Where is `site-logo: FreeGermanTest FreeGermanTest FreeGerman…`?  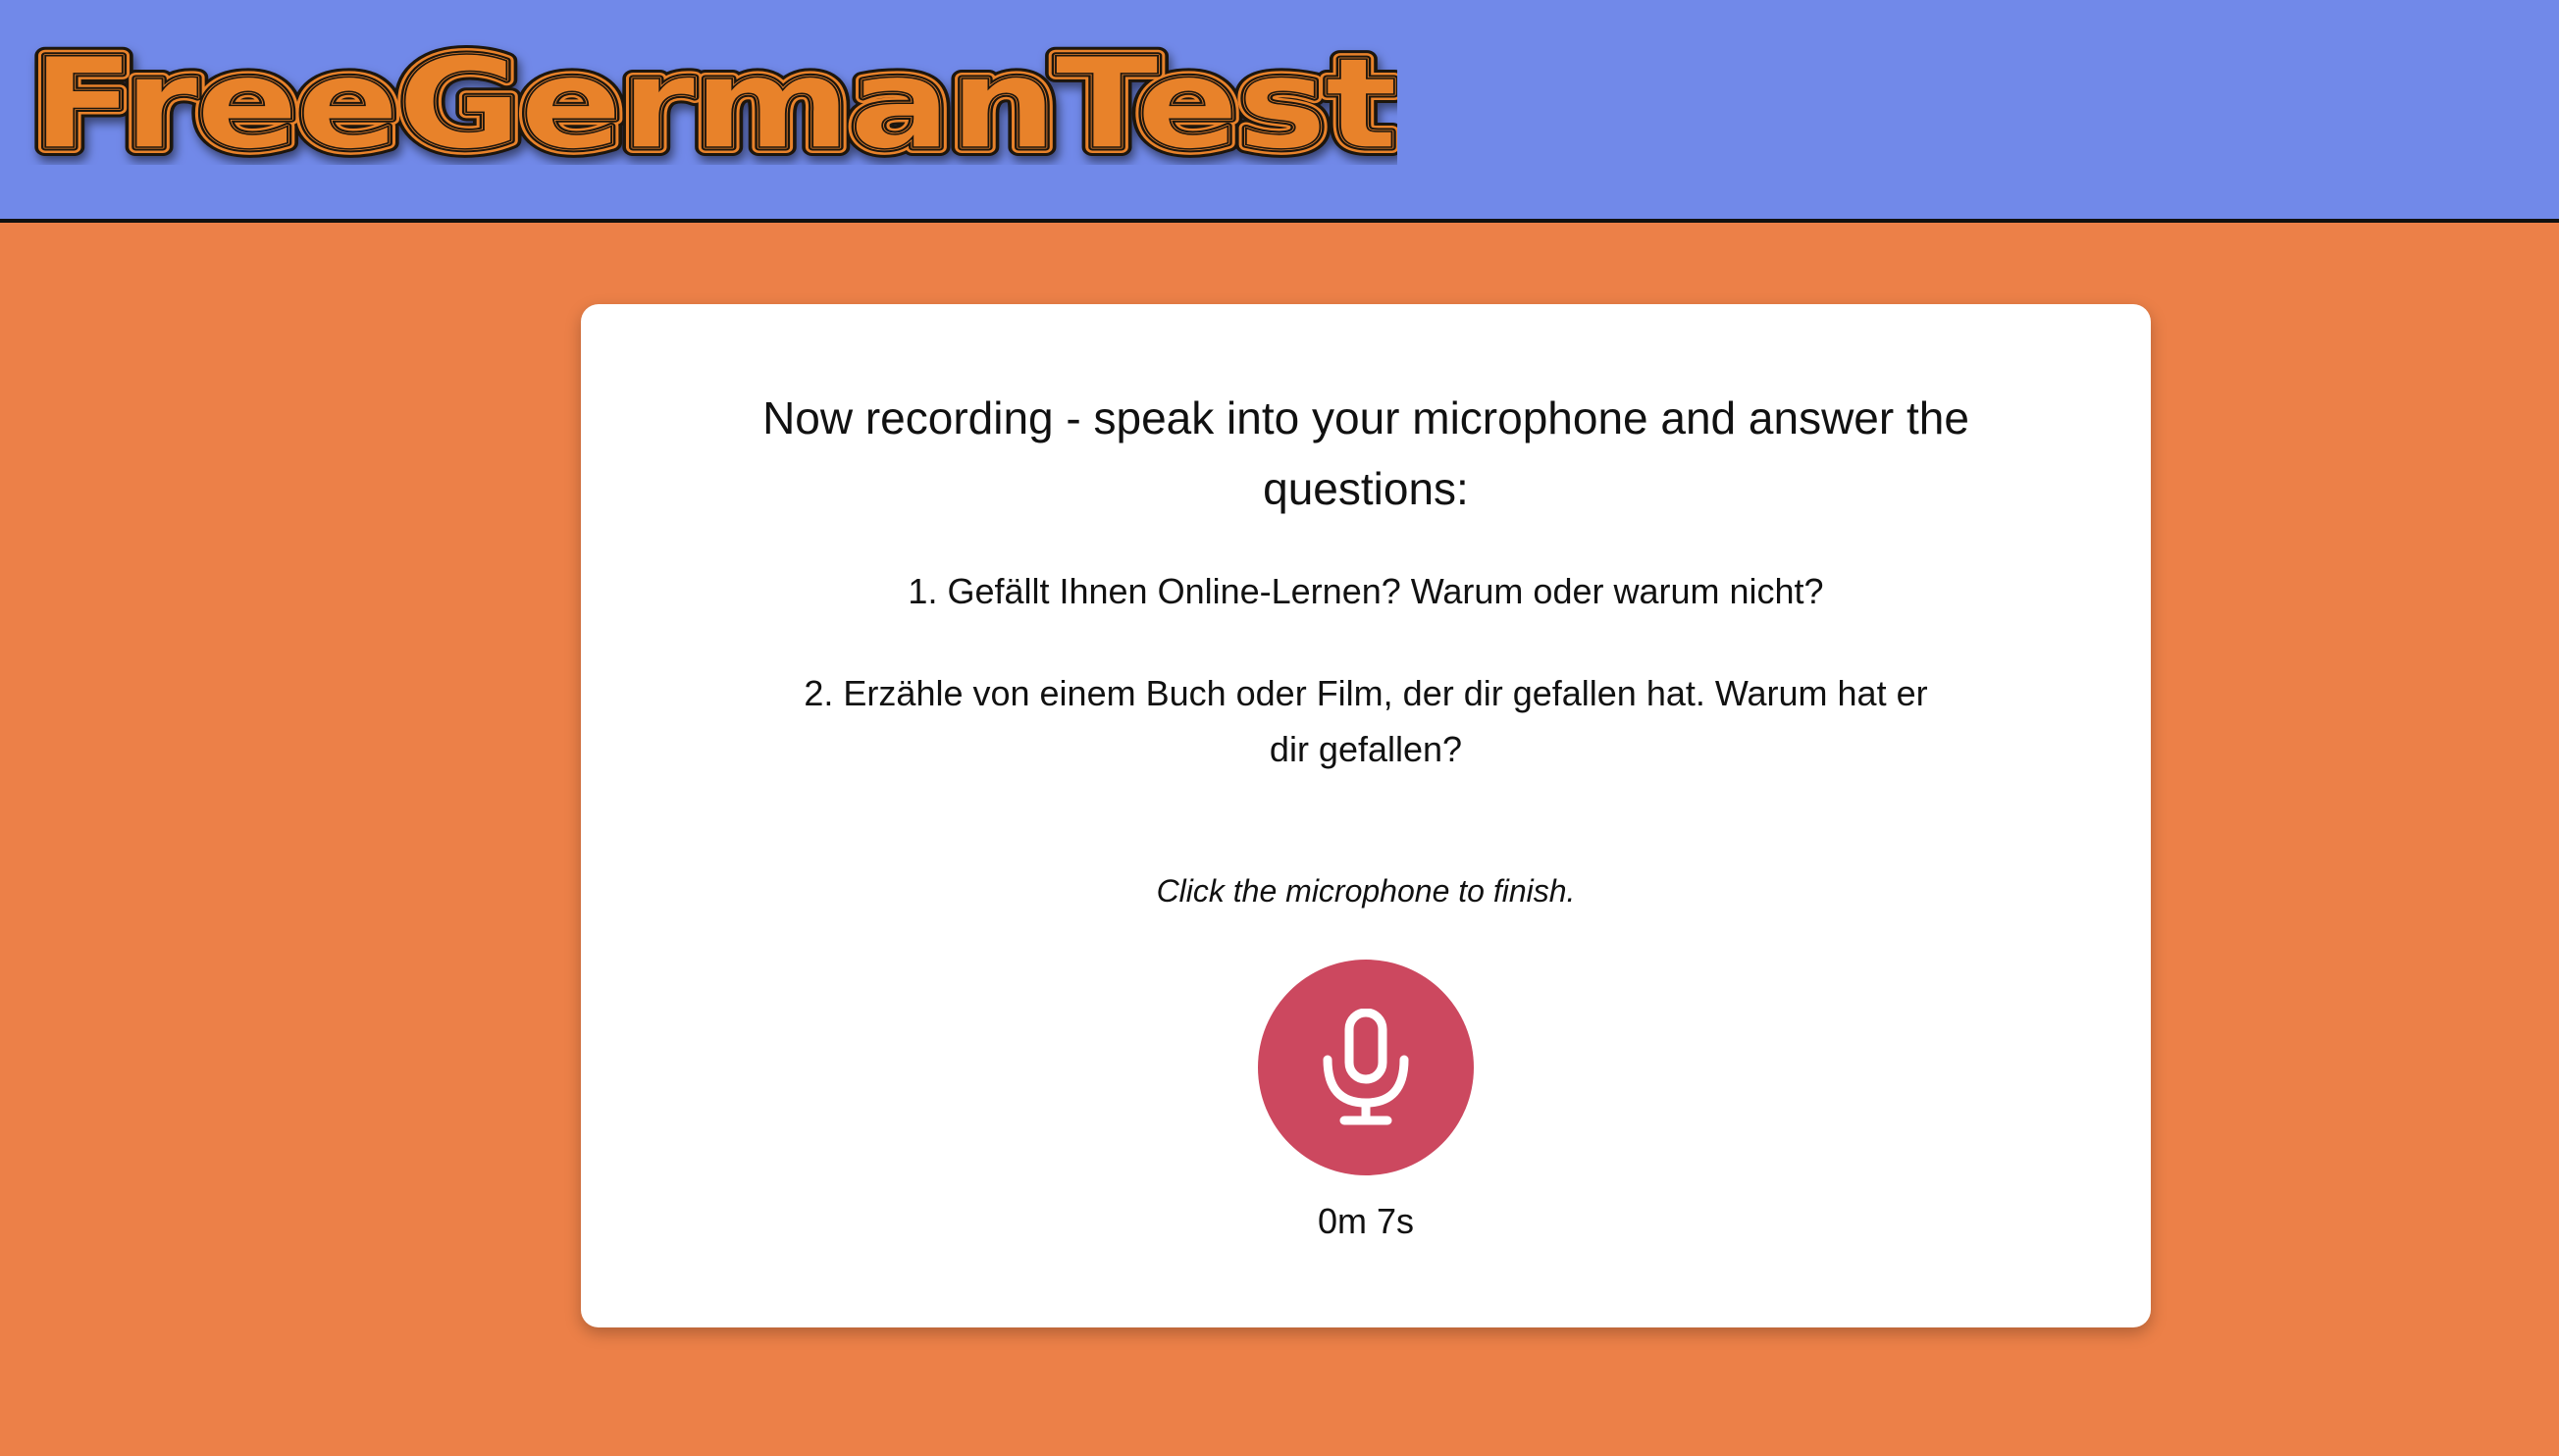 site-logo: FreeGermanTest FreeGermanTest FreeGerman… is located at coordinates (710, 96).